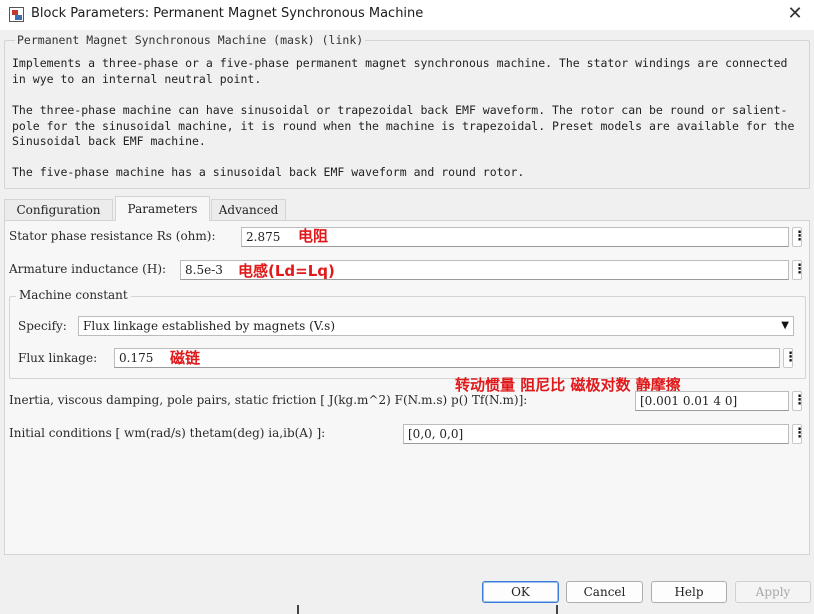 This screenshot has height=614, width=814. I want to click on inertia-field: [0.001 0.01 4 0], so click(712, 401).